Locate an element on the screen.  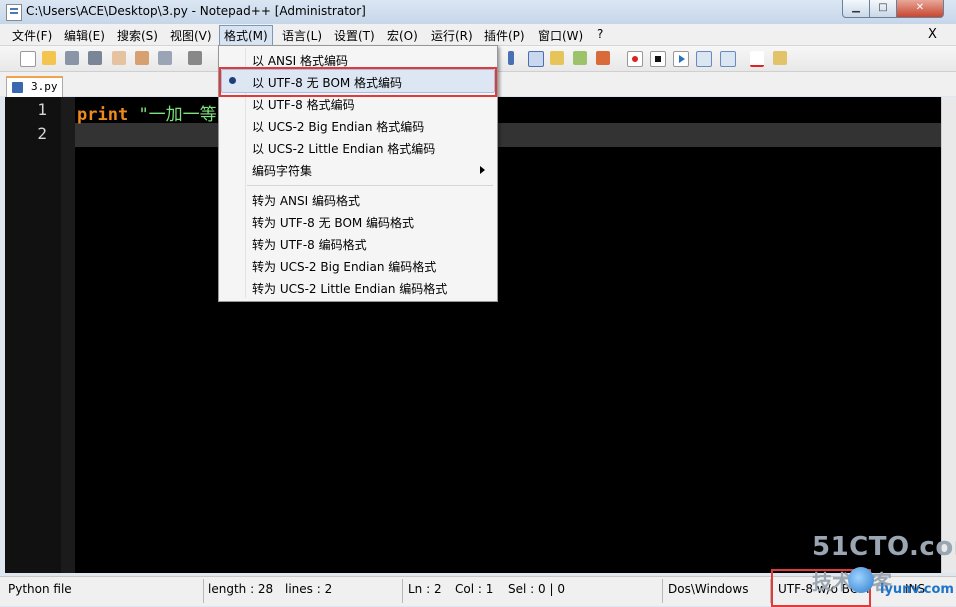
menu-help: ? is located at coordinates (600, 34).